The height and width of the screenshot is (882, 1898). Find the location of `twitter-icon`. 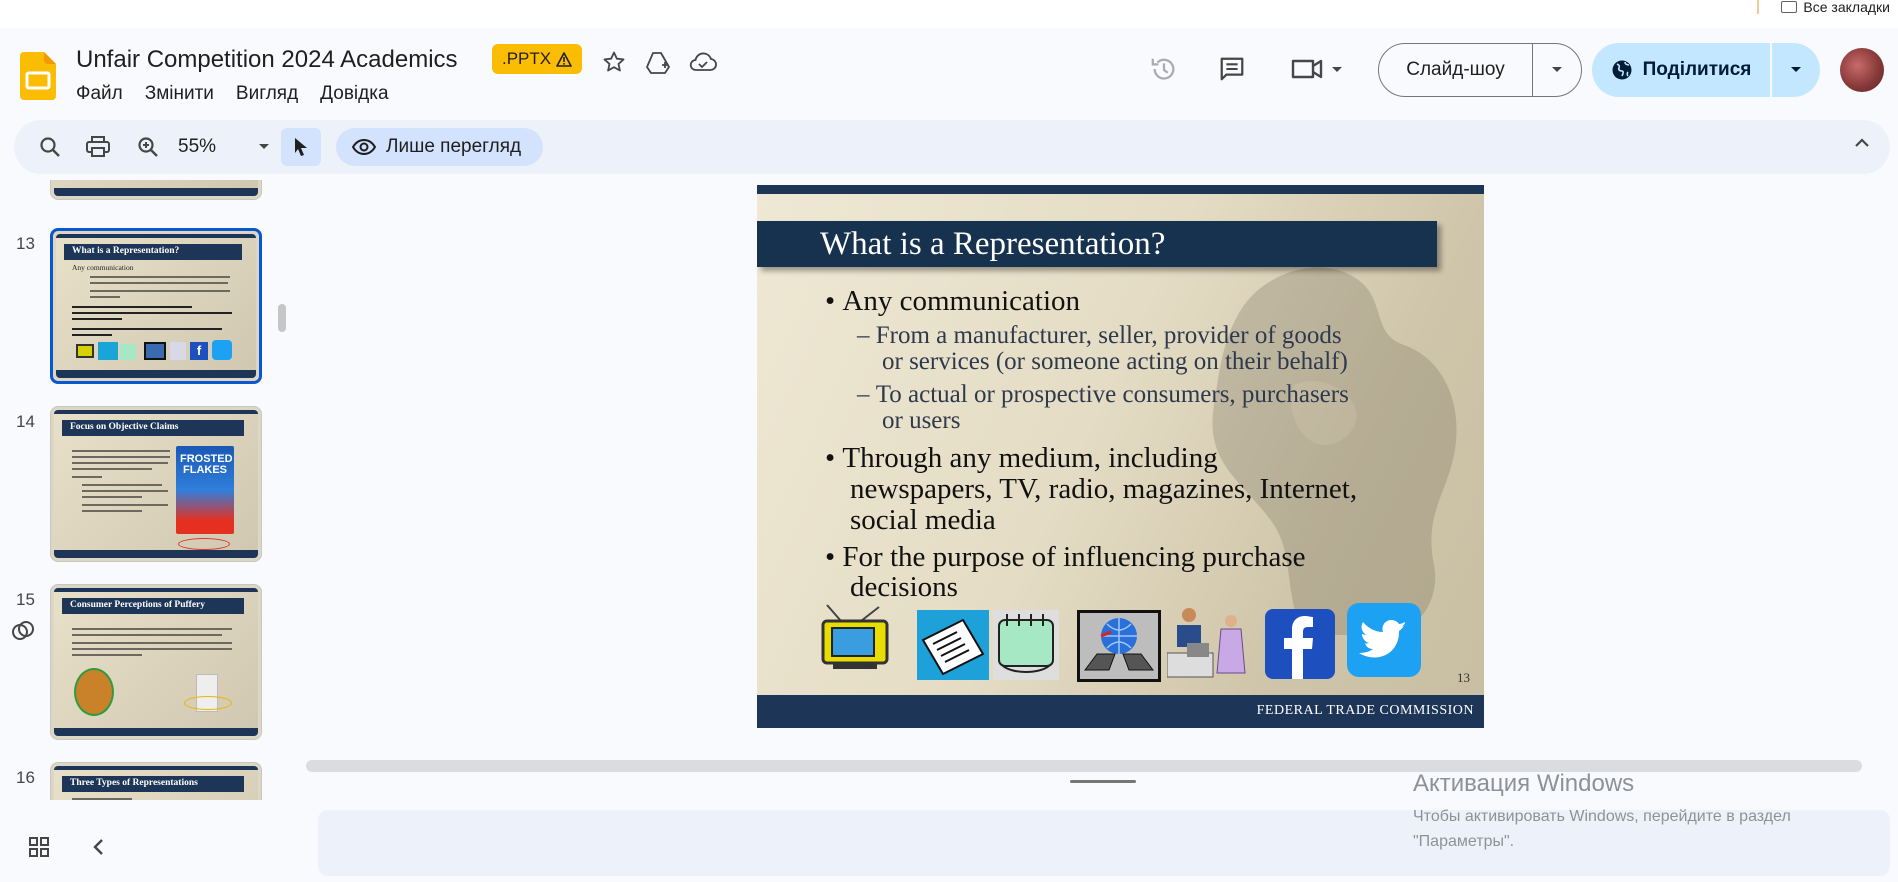

twitter-icon is located at coordinates (1384, 640).